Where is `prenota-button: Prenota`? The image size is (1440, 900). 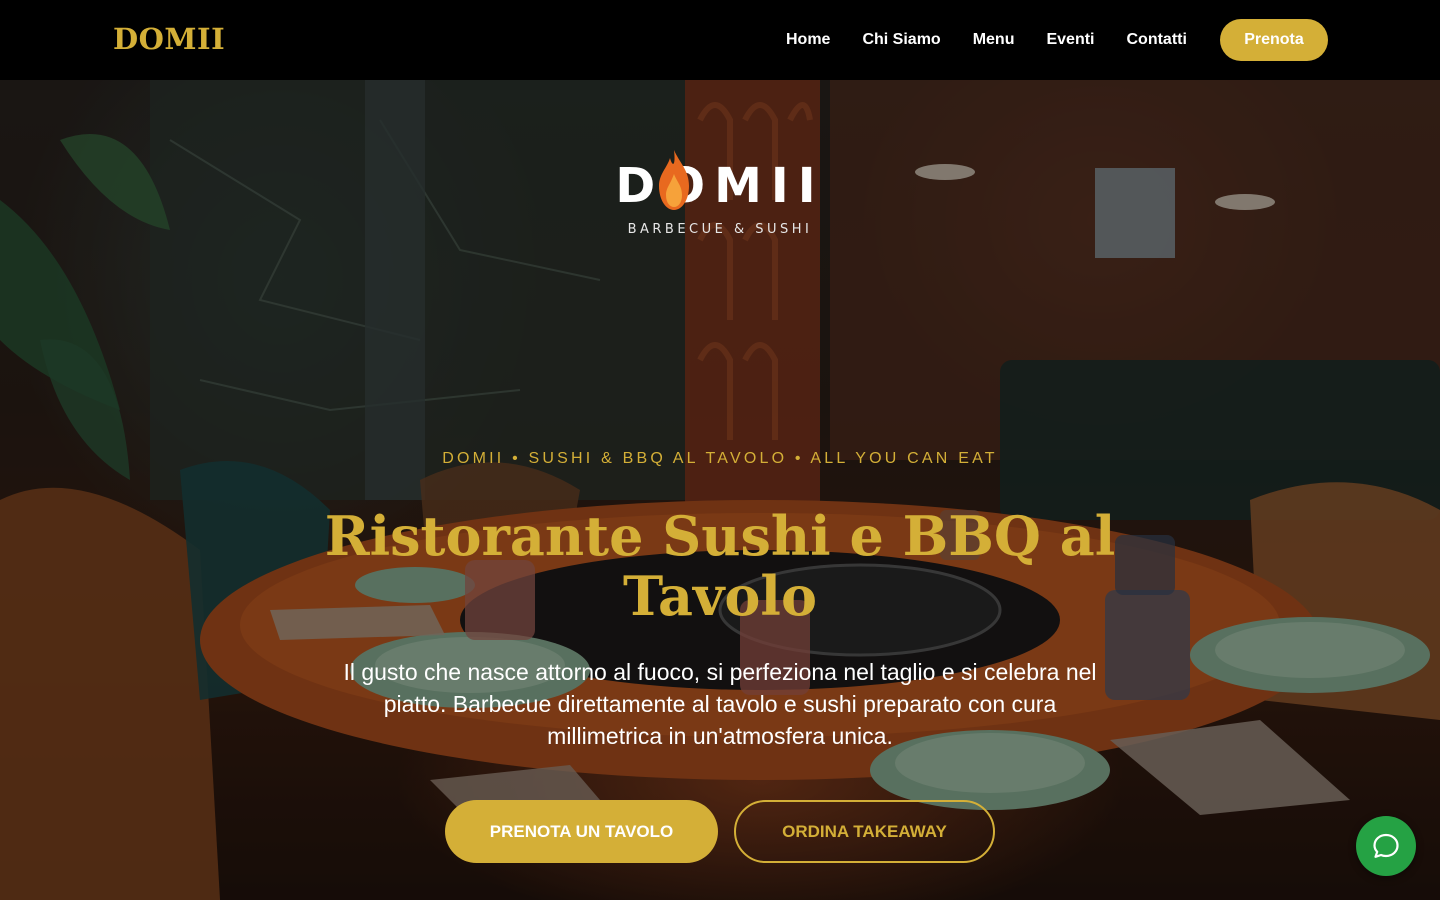 prenota-button: Prenota is located at coordinates (1274, 40).